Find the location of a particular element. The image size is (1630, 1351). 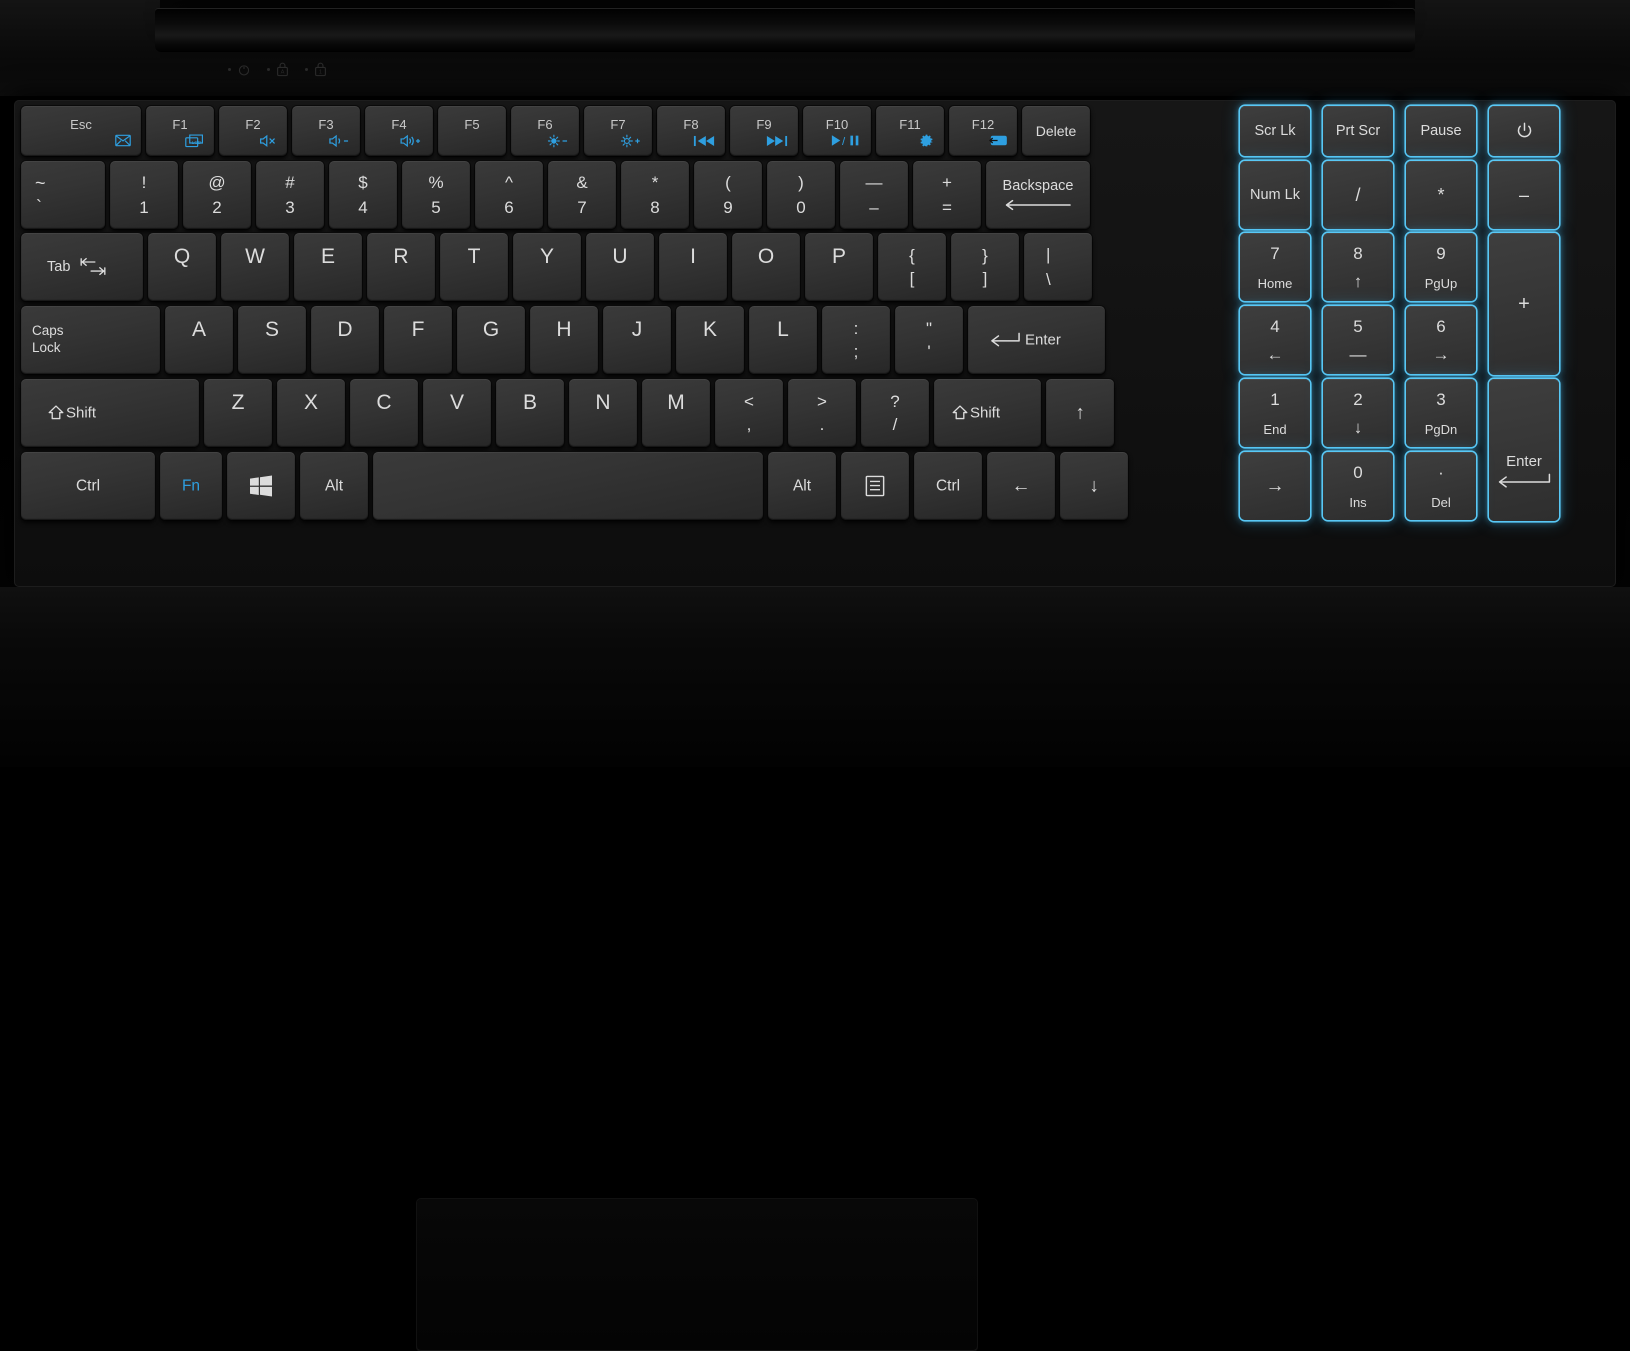

key-fn: Fn is located at coordinates (191, 486).